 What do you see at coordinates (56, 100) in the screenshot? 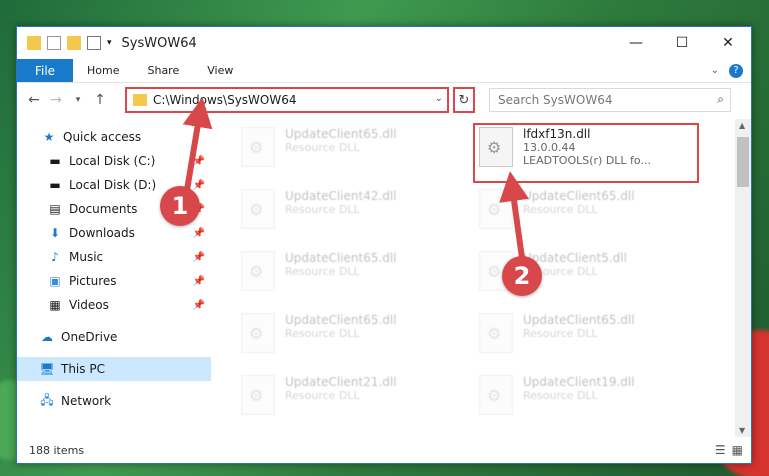
I see `forward-button: →` at bounding box center [56, 100].